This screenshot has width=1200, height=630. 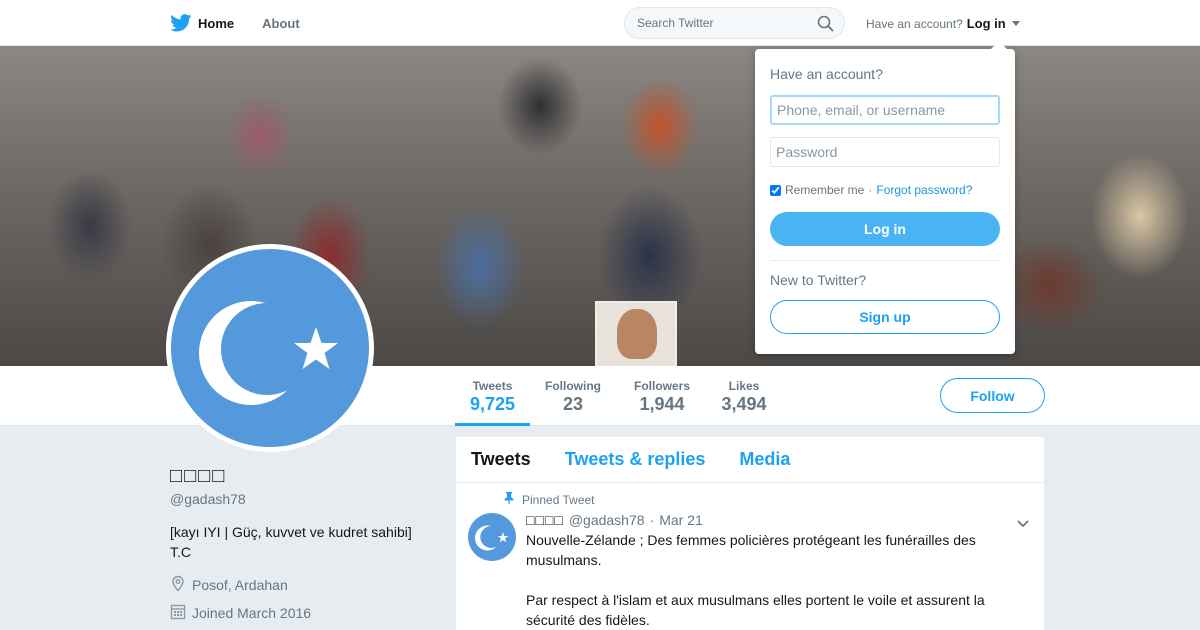 I want to click on stat-tweets-label: Tweets, so click(x=492, y=386).